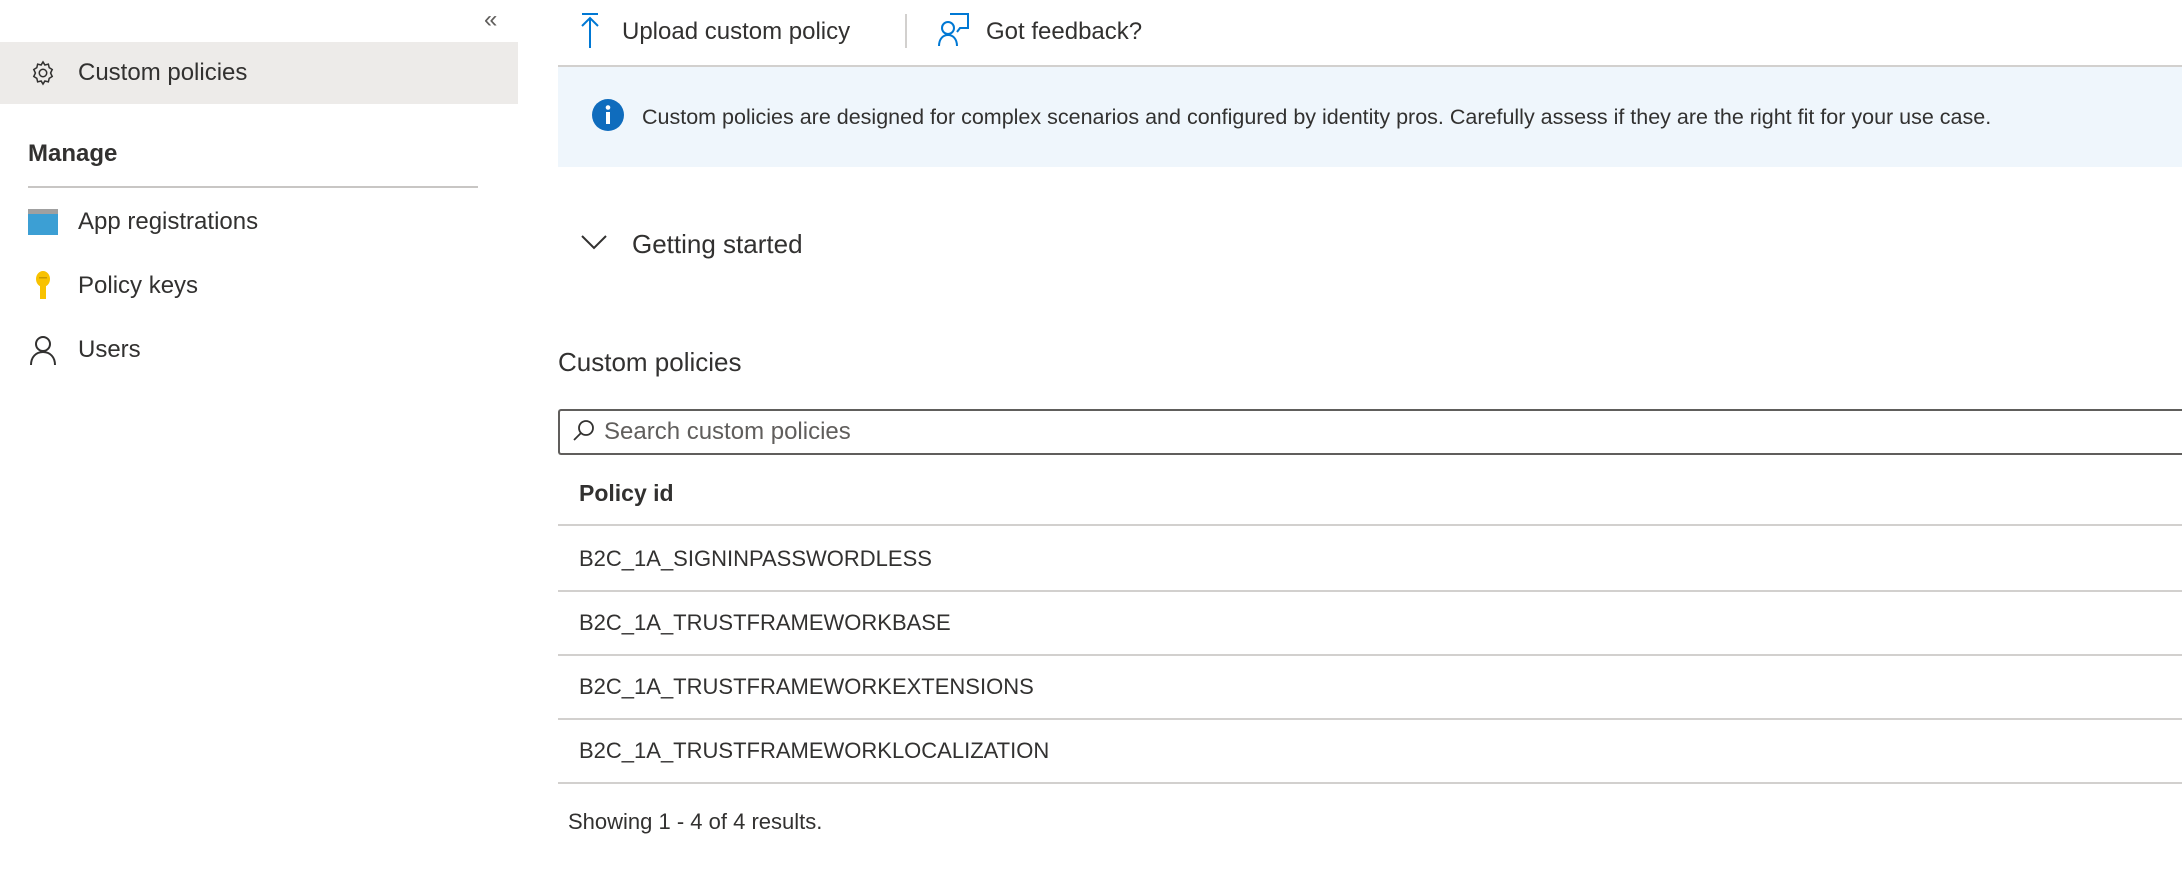 Image resolution: width=2182 pixels, height=888 pixels. Describe the element at coordinates (1370, 560) in the screenshot. I see `table-row: B2C_1A_SIGNINPASSWORDLESS` at that location.